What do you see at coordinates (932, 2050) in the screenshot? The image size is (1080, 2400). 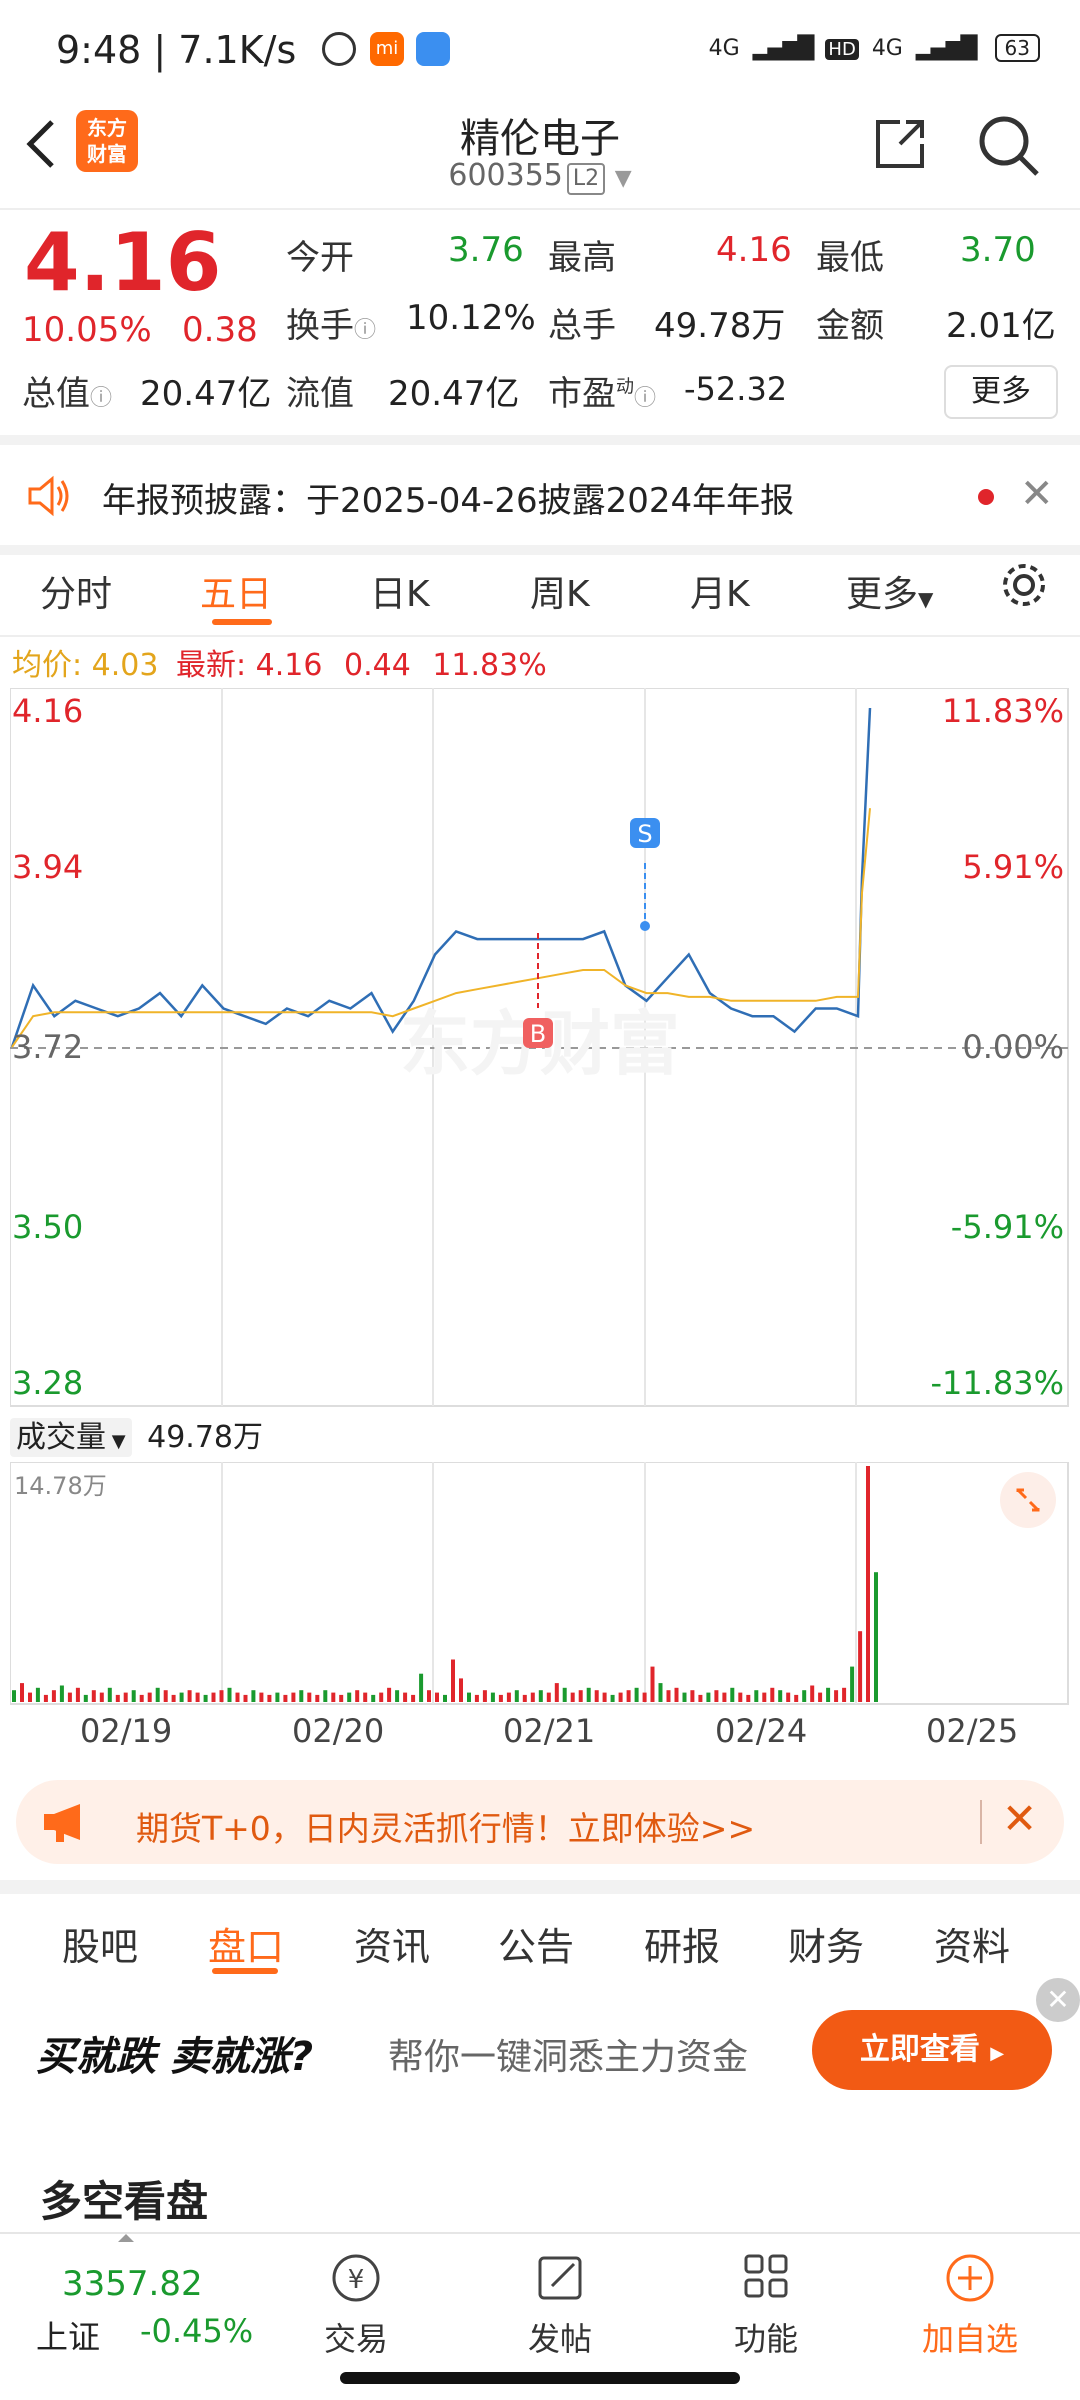 I see `ad-view-button: 立即查看 ▶` at bounding box center [932, 2050].